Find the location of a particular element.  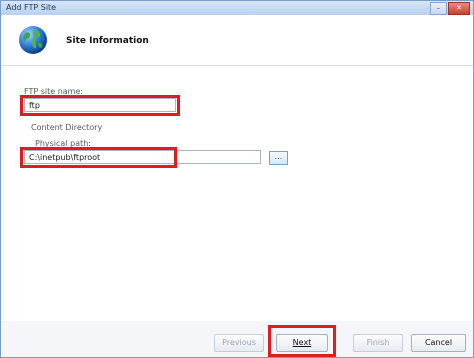

finish-button: Finish is located at coordinates (378, 343).